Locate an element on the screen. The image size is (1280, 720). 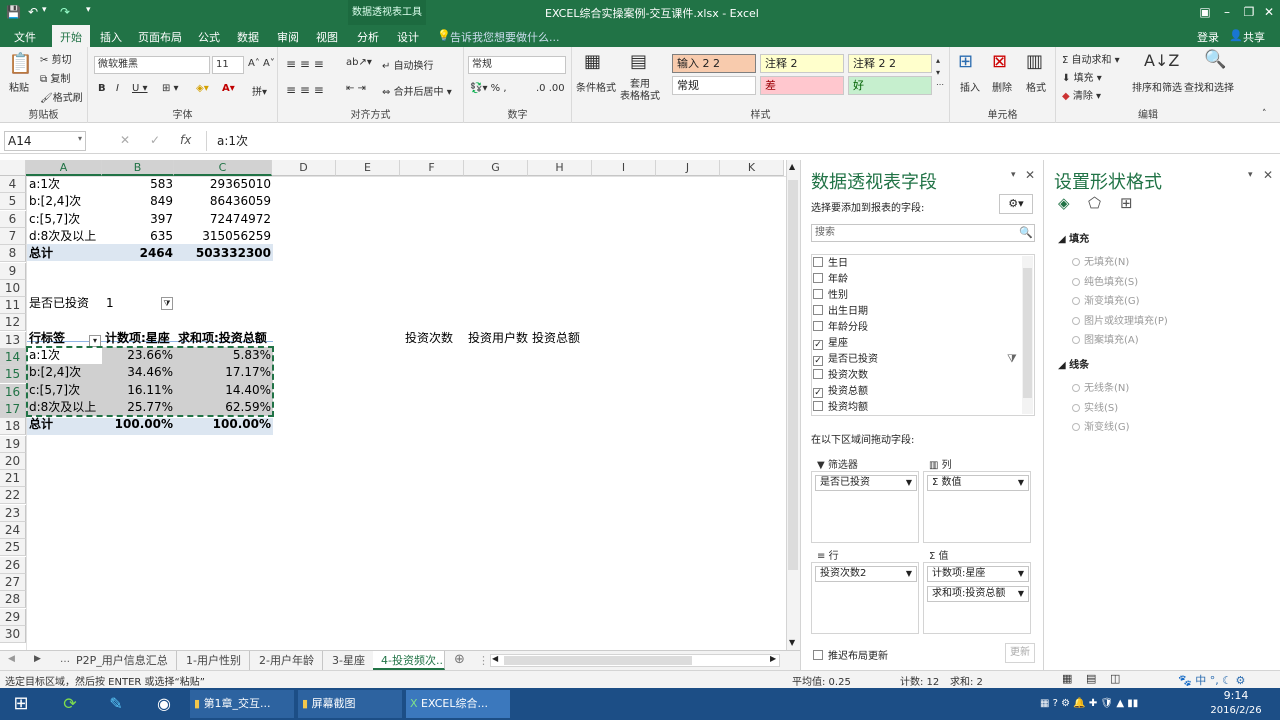
row-header-8: 8 is located at coordinates (13, 254).